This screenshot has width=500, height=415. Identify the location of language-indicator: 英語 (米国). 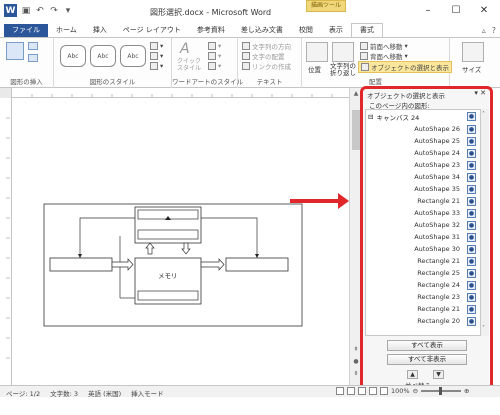
(104, 393).